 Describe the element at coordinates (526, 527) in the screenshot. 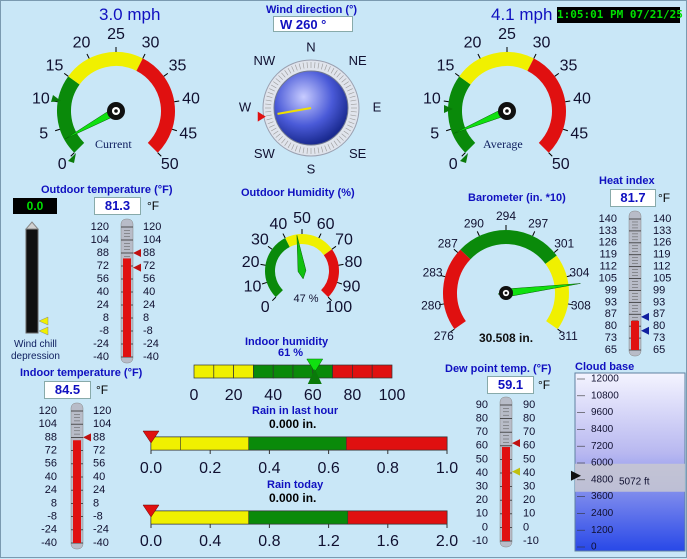

I see `dew-point-thermometer-scale-right-9: 0` at that location.